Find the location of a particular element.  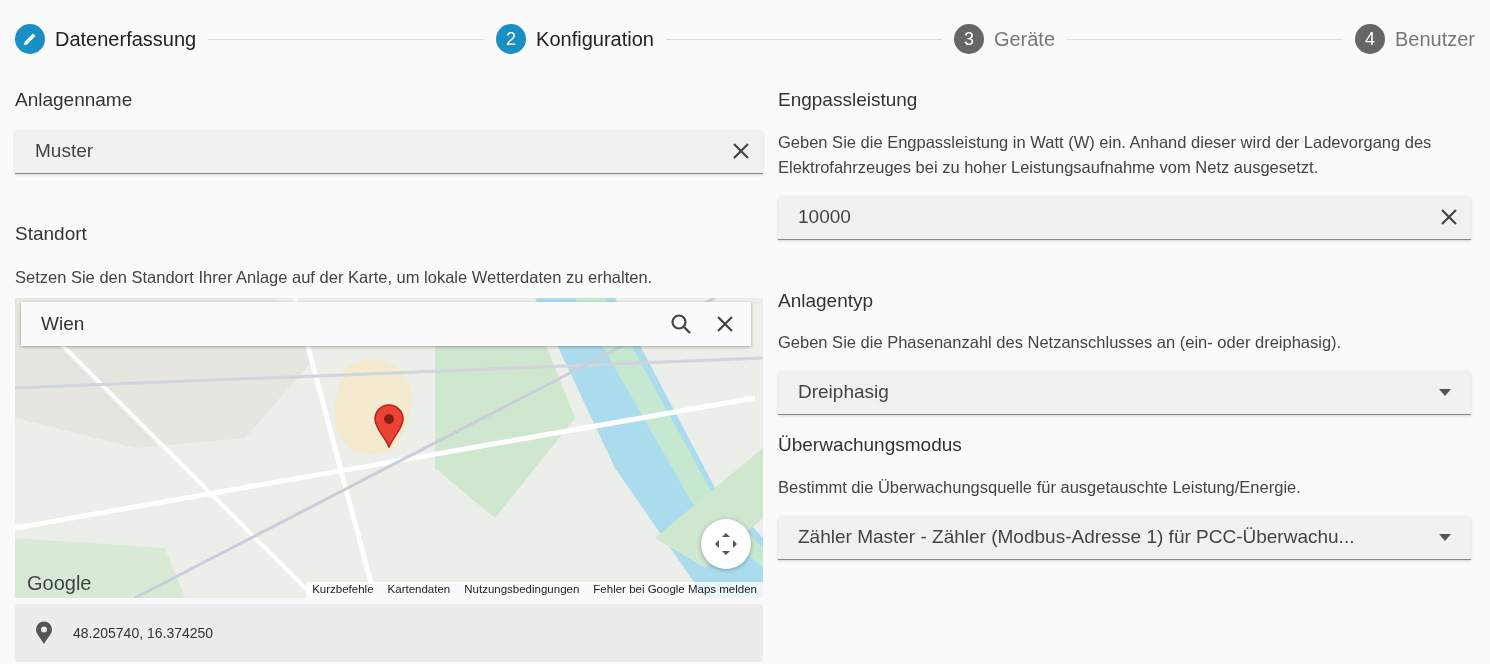

step-label: Geräte is located at coordinates (1024, 39).